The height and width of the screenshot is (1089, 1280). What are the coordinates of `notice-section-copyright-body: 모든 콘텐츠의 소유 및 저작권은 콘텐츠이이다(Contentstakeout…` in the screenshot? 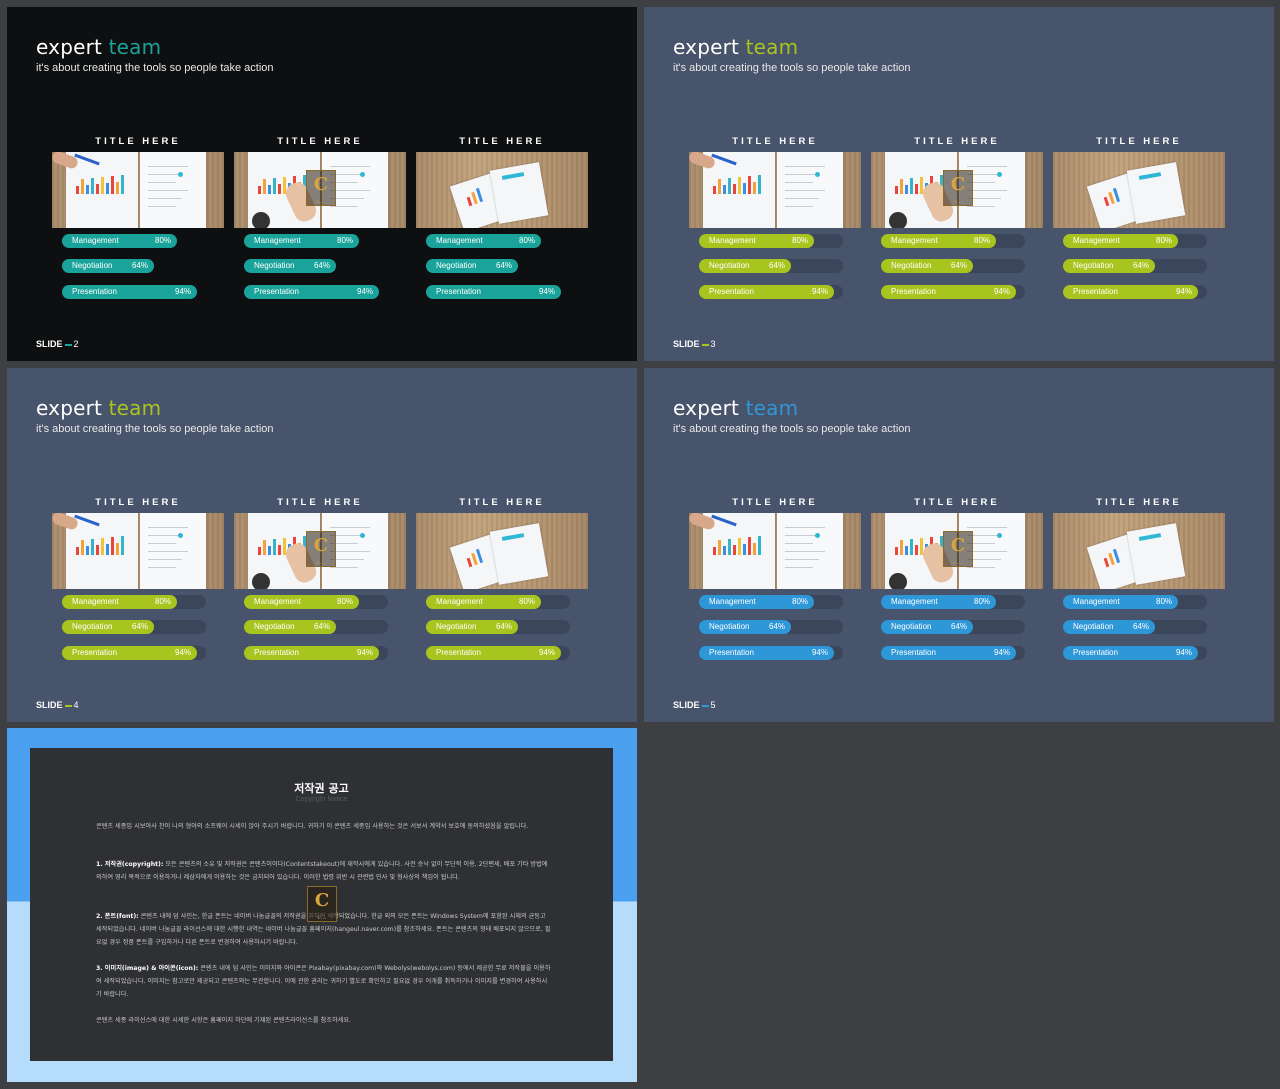 It's located at (322, 871).